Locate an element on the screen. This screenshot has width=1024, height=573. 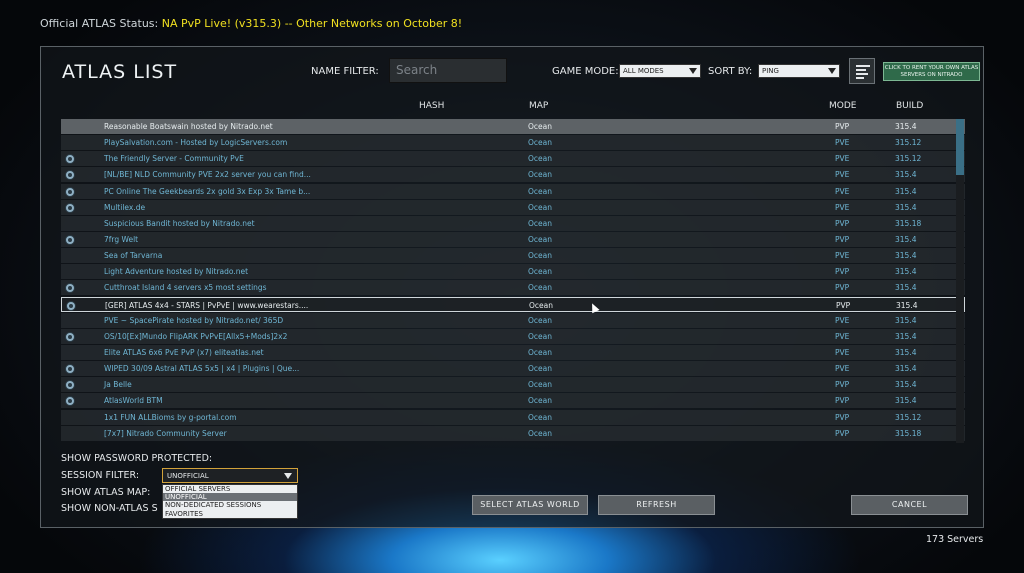
dropdown-option-non-dedicated: NON-DEDICATED SESSIONS is located at coordinates (230, 505).